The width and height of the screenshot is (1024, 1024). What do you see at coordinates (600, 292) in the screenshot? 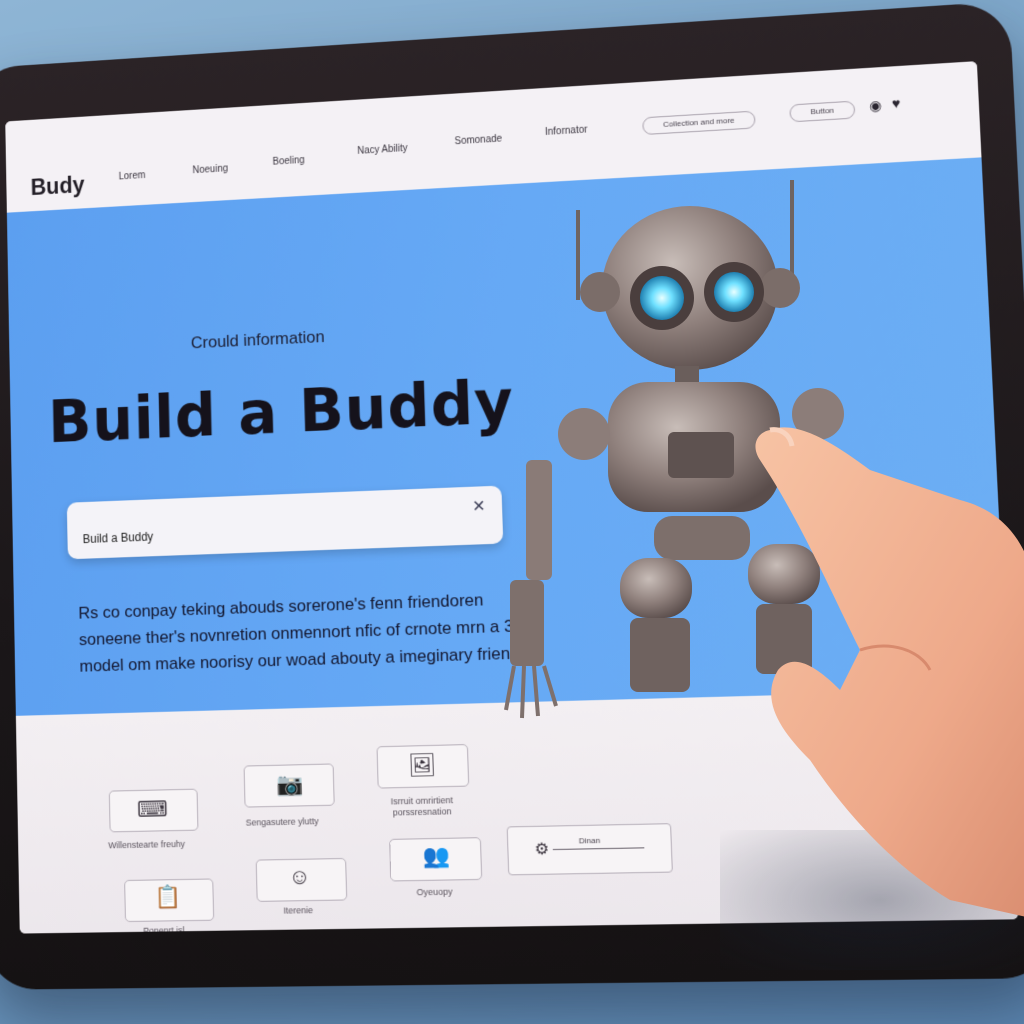
I see `ear-left` at bounding box center [600, 292].